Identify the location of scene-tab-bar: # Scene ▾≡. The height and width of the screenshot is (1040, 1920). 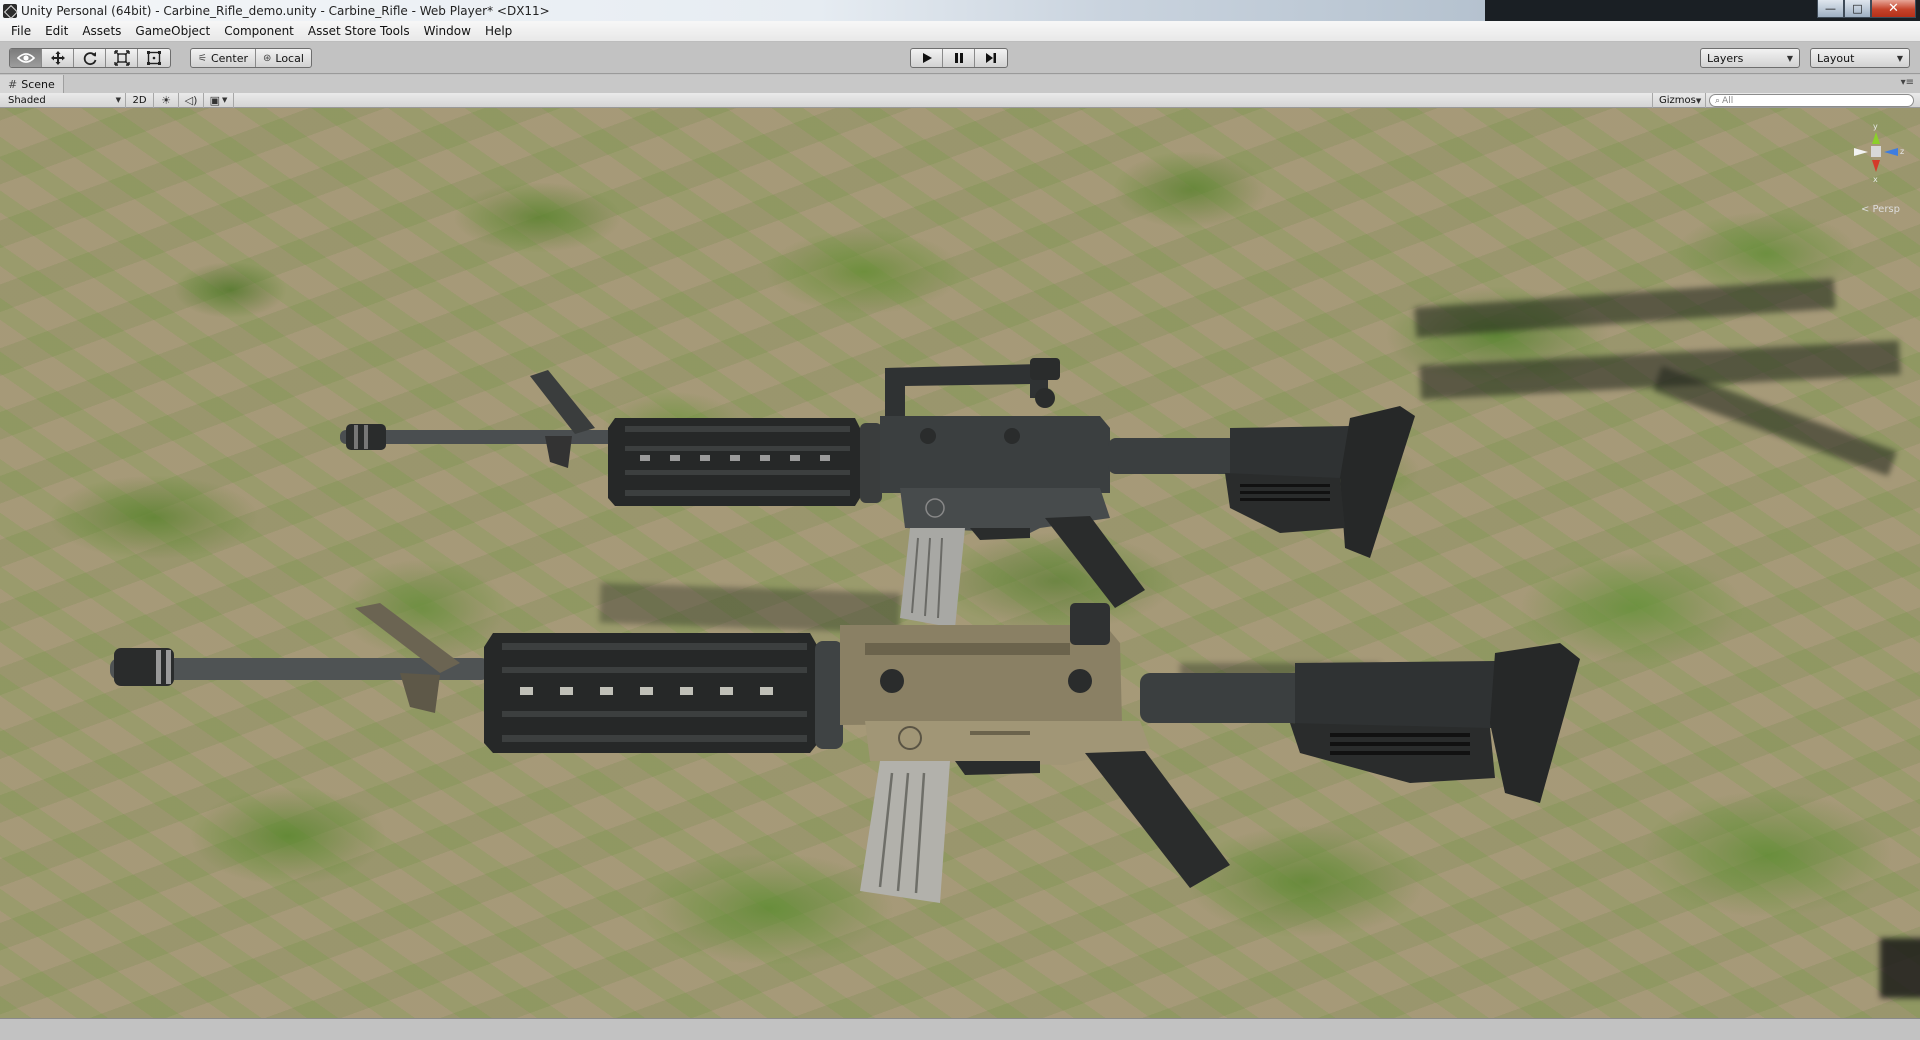
(960, 84).